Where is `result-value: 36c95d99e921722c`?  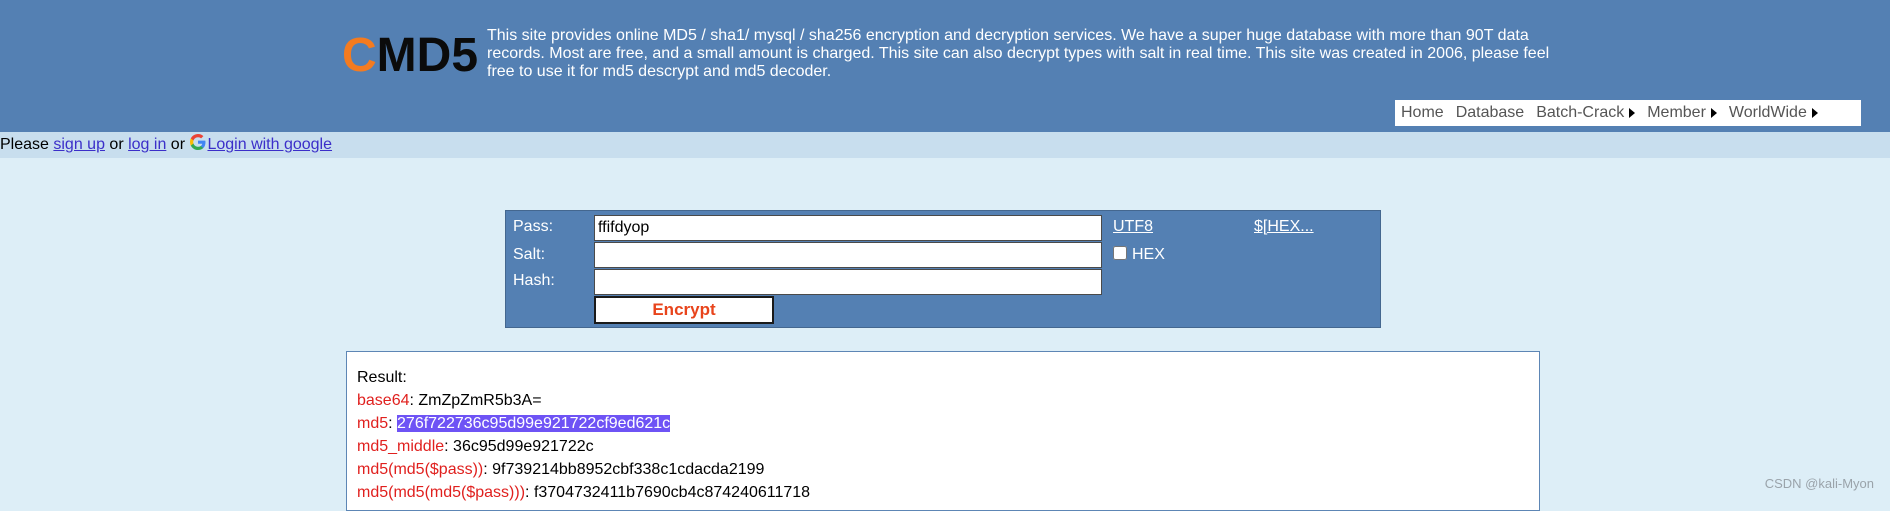
result-value: 36c95d99e921722c is located at coordinates (523, 446).